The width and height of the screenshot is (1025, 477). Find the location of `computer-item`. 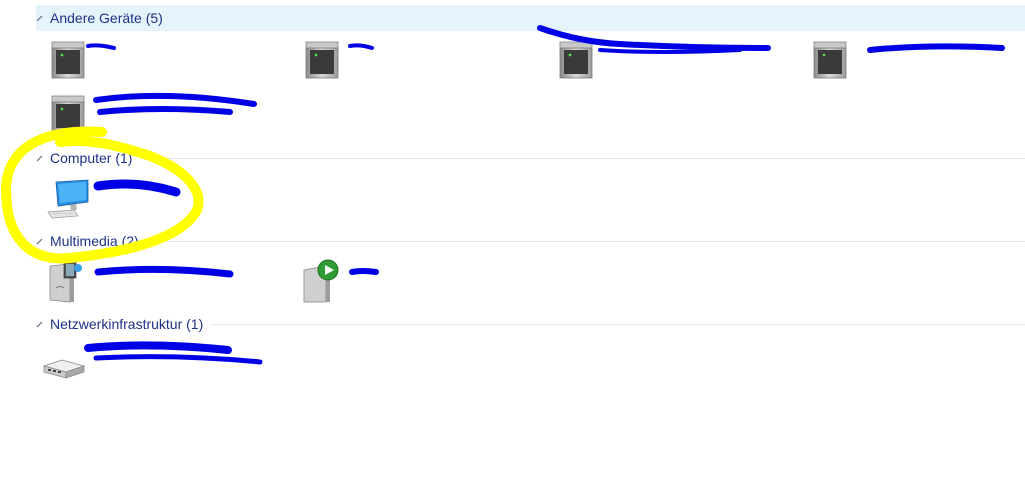

computer-item is located at coordinates (164, 200).